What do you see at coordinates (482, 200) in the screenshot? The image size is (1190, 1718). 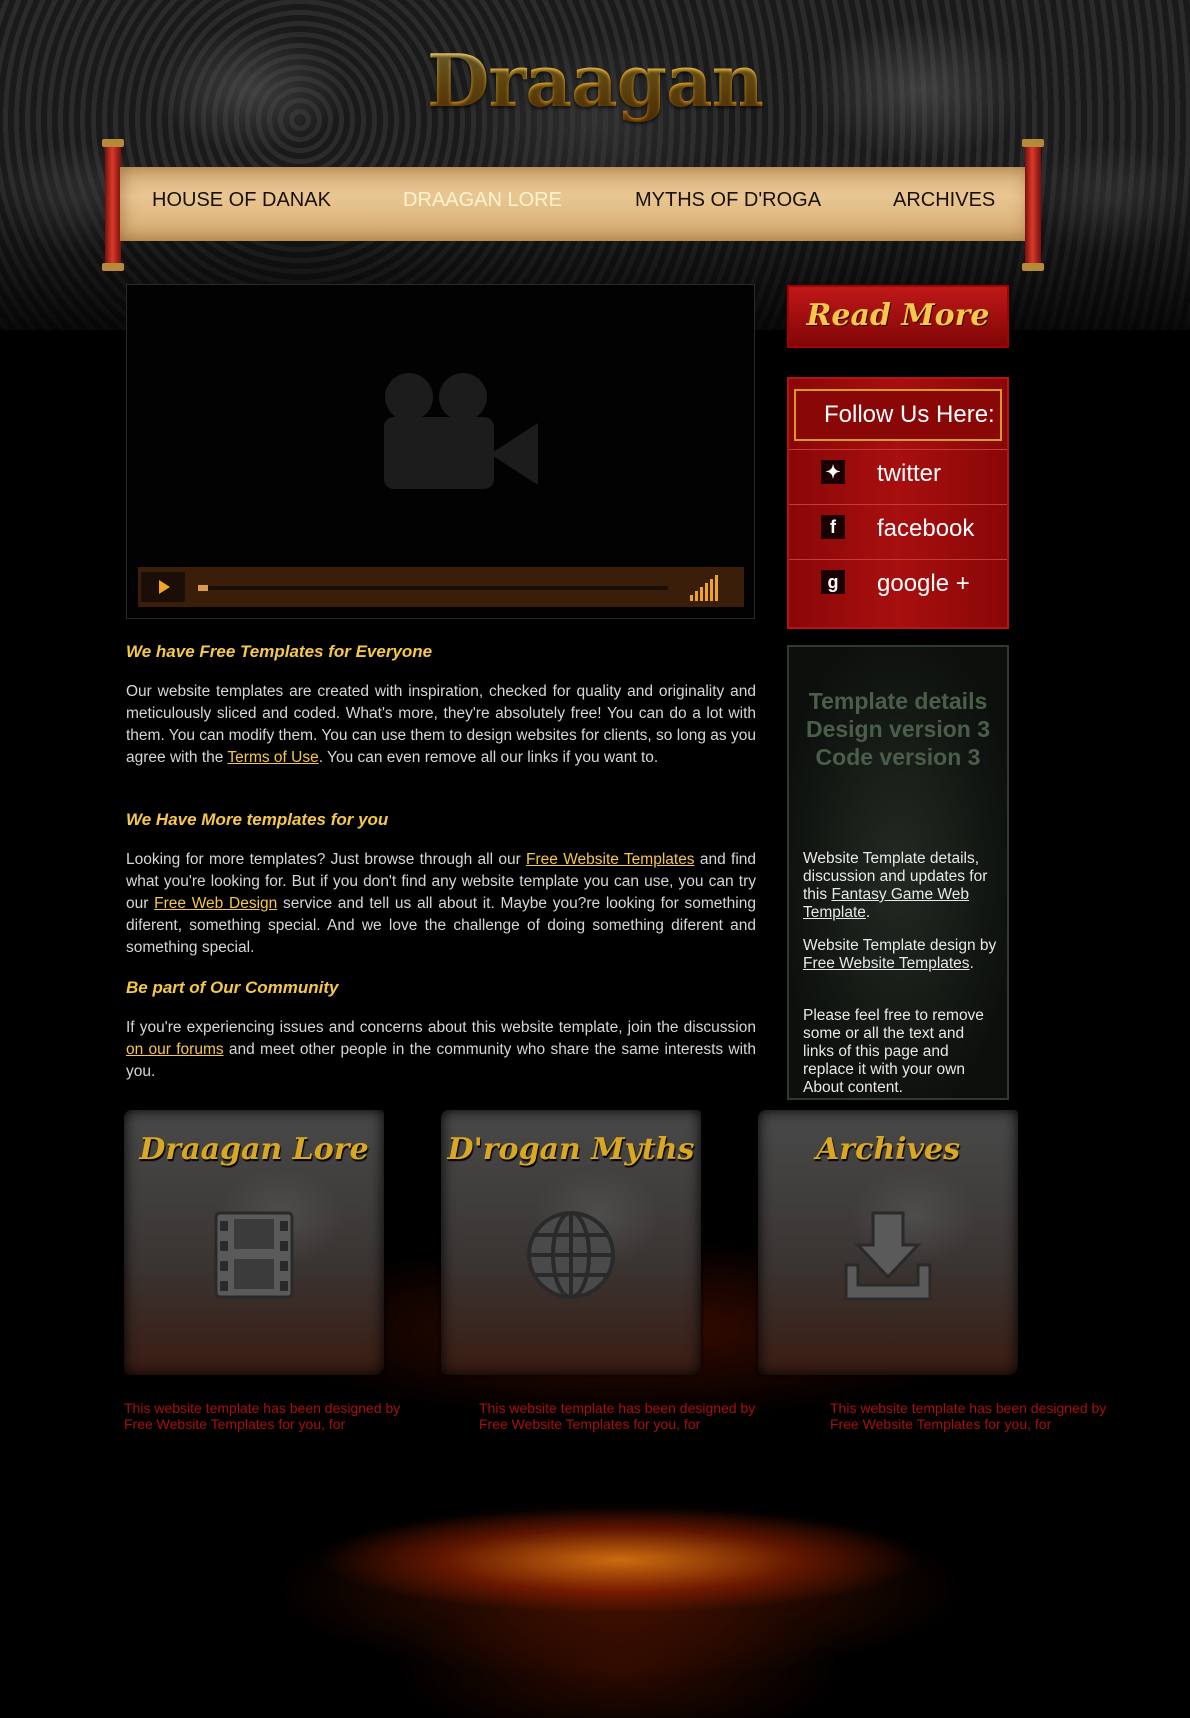 I see `nav-draagan-lore: DRAAGAN LORE` at bounding box center [482, 200].